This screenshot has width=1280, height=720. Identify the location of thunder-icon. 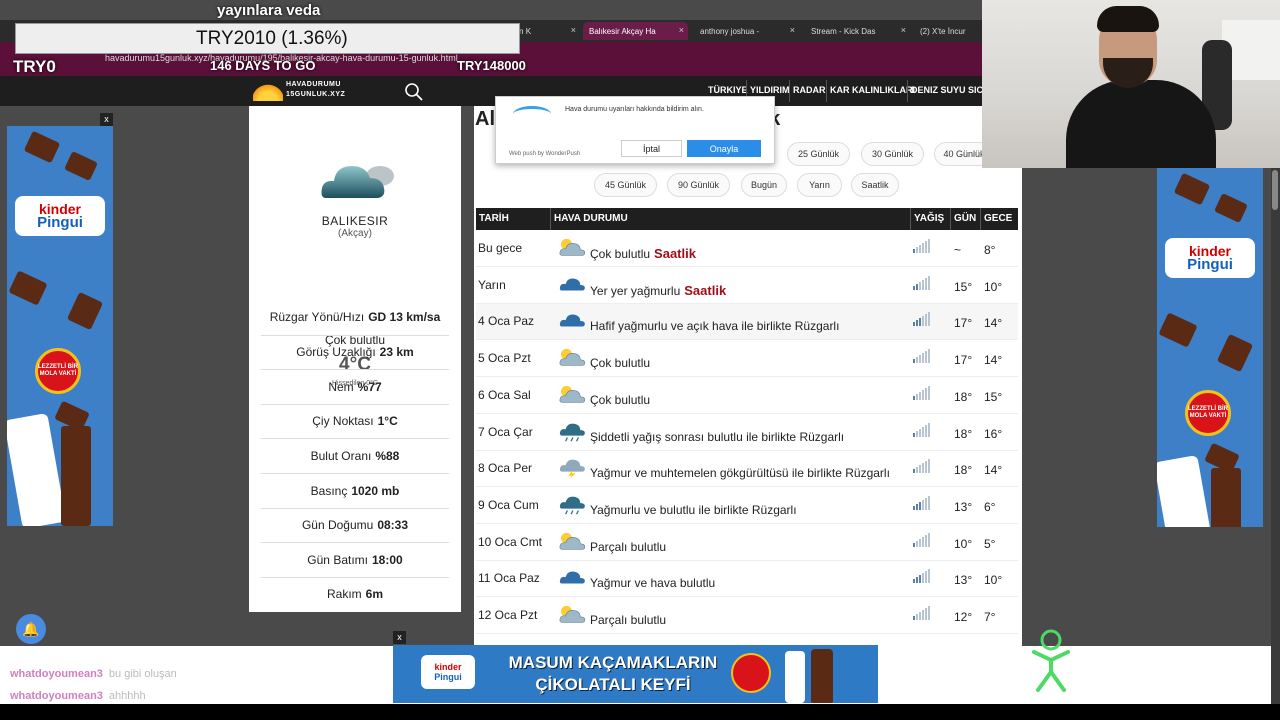
(572, 469).